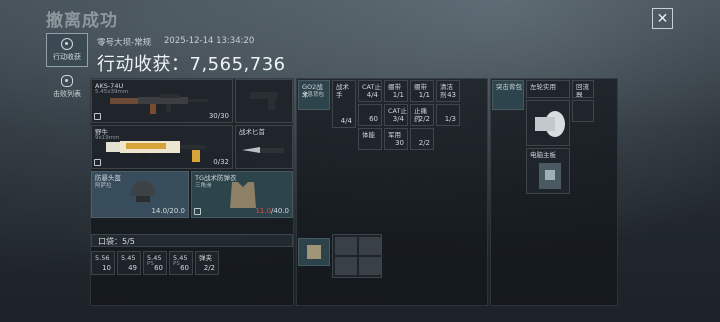  What do you see at coordinates (129, 263) in the screenshot?
I see `pouch-item: 5.45 49` at bounding box center [129, 263].